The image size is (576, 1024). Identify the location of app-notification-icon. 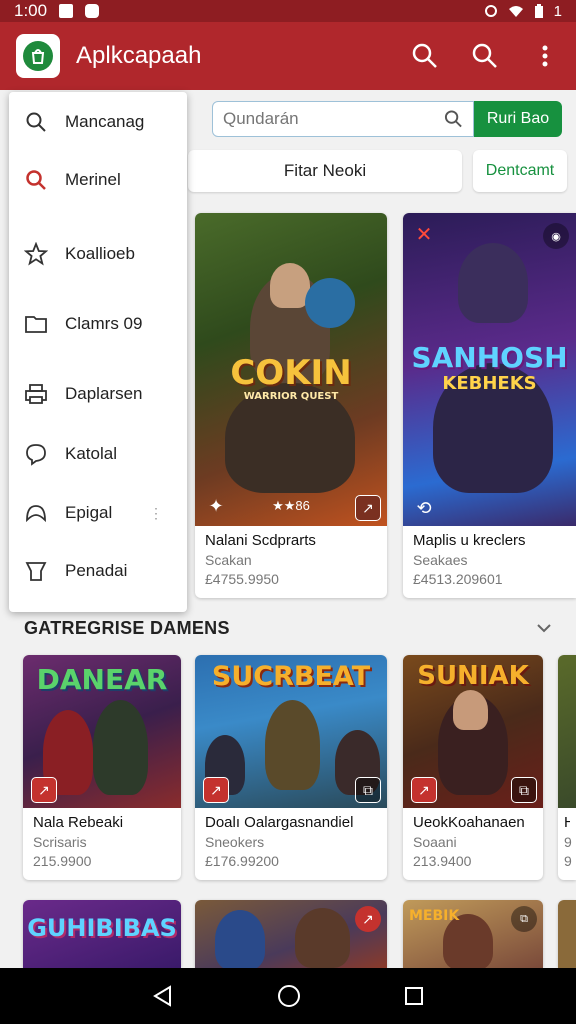
(92, 11).